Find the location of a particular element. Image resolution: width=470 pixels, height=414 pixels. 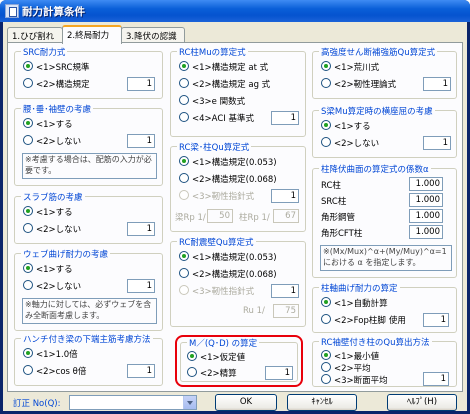

tab-crack: 1.ひび割れ is located at coordinates (35, 35).